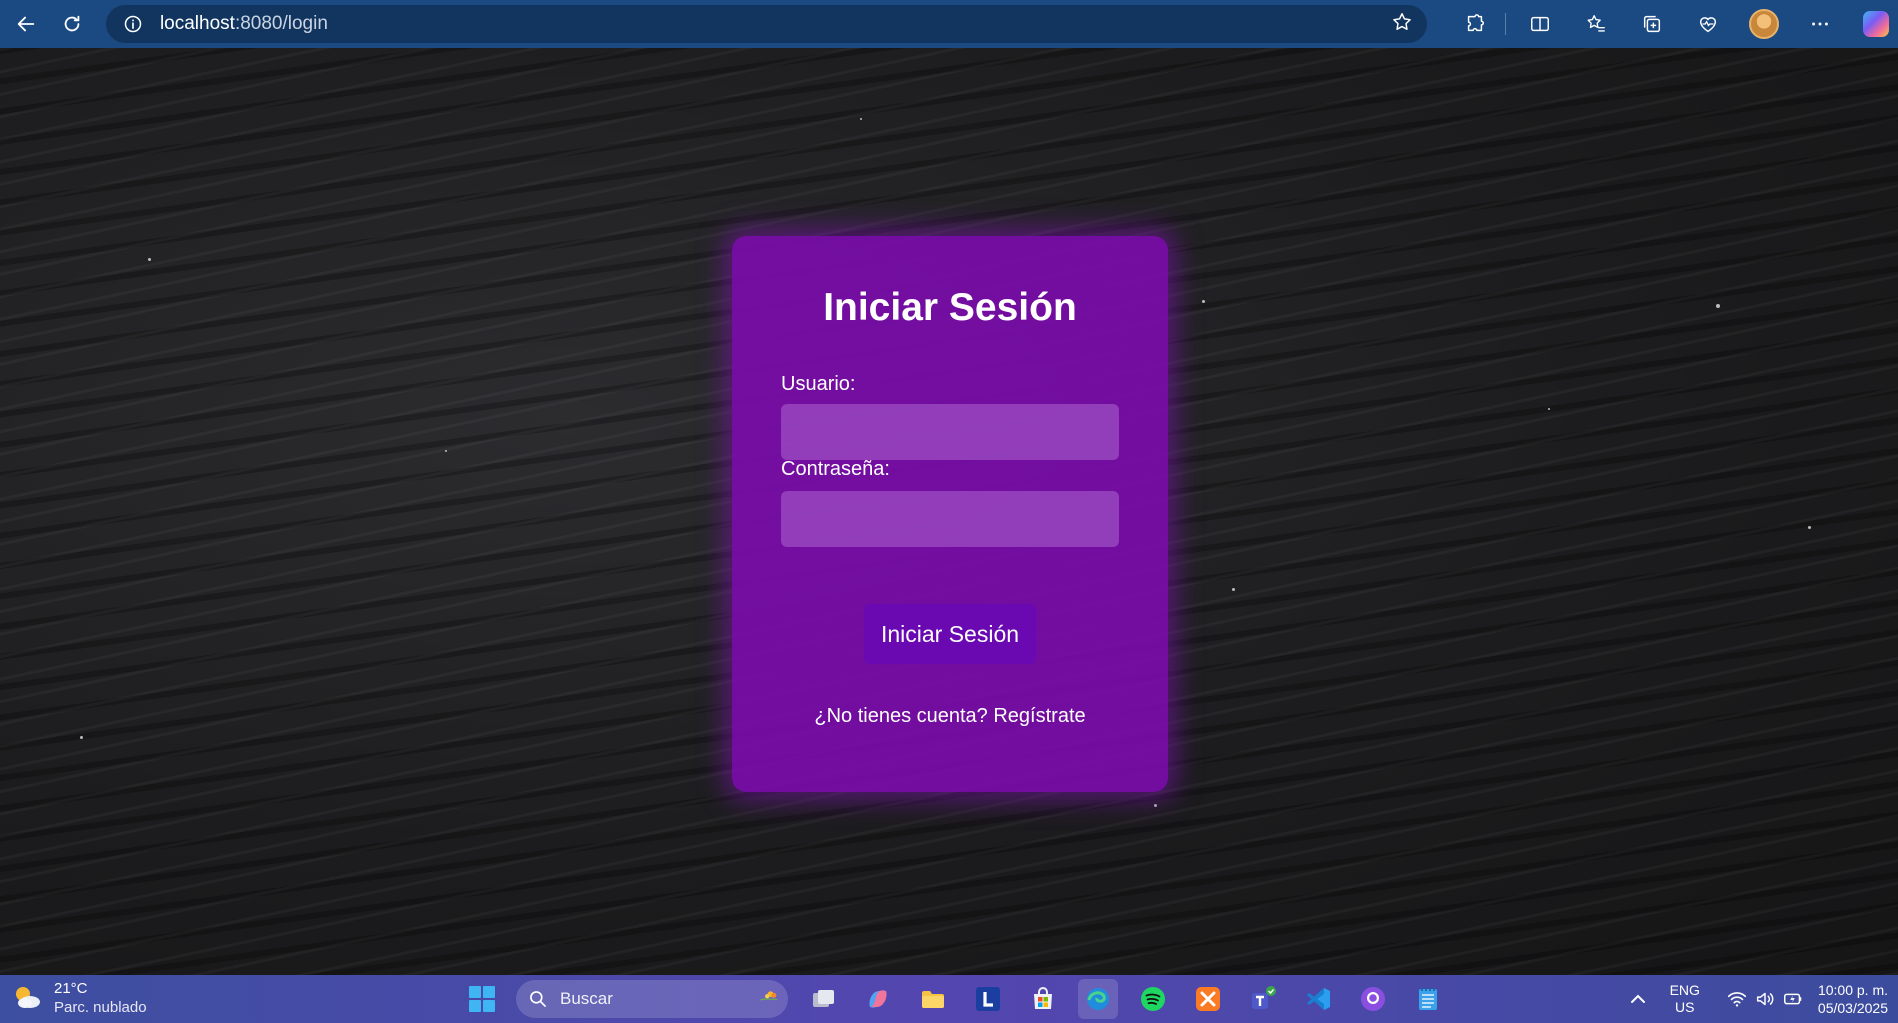 Image resolution: width=1898 pixels, height=1023 pixels. Describe the element at coordinates (538, 999) in the screenshot. I see `search-icon` at that location.